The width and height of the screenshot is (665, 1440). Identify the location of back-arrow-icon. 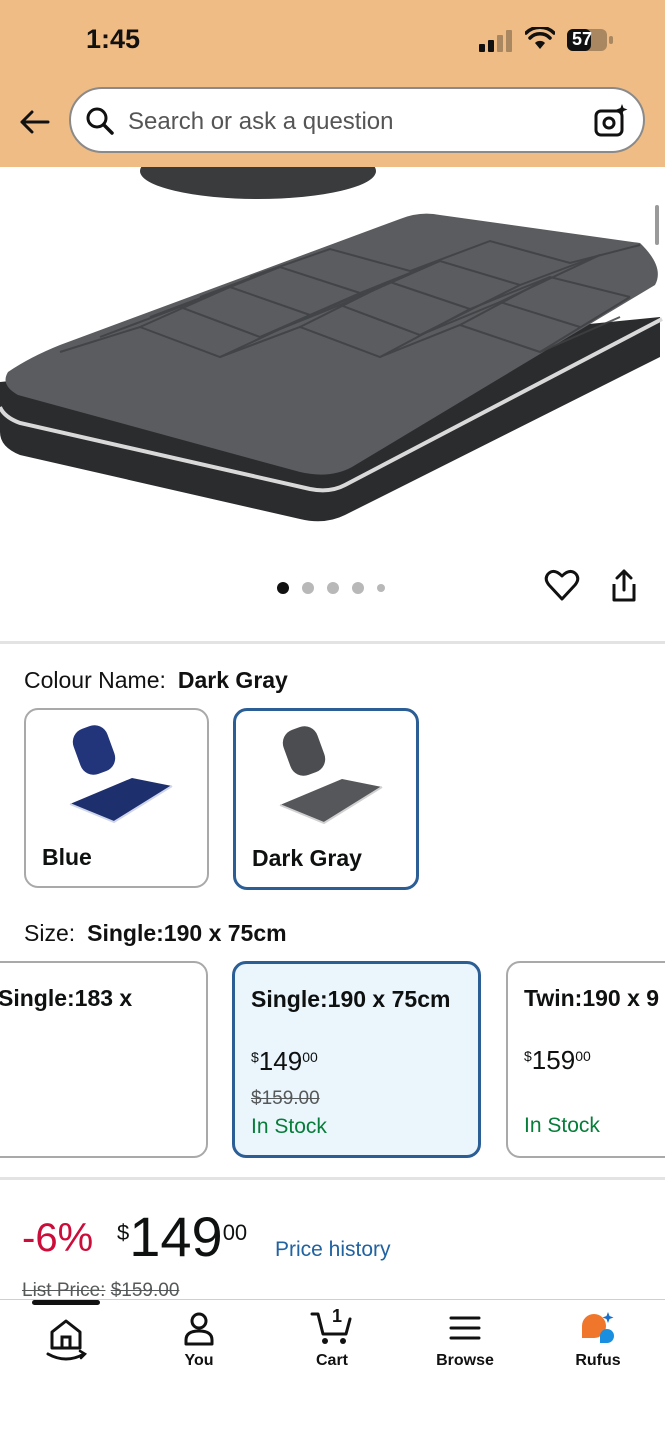
(34, 122).